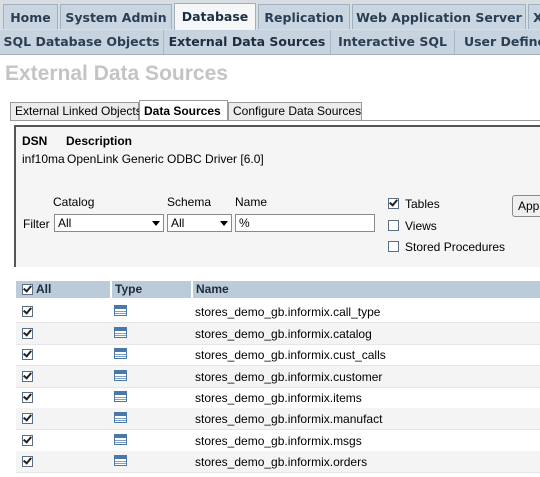  I want to click on table-header: All Type Name, so click(278, 289).